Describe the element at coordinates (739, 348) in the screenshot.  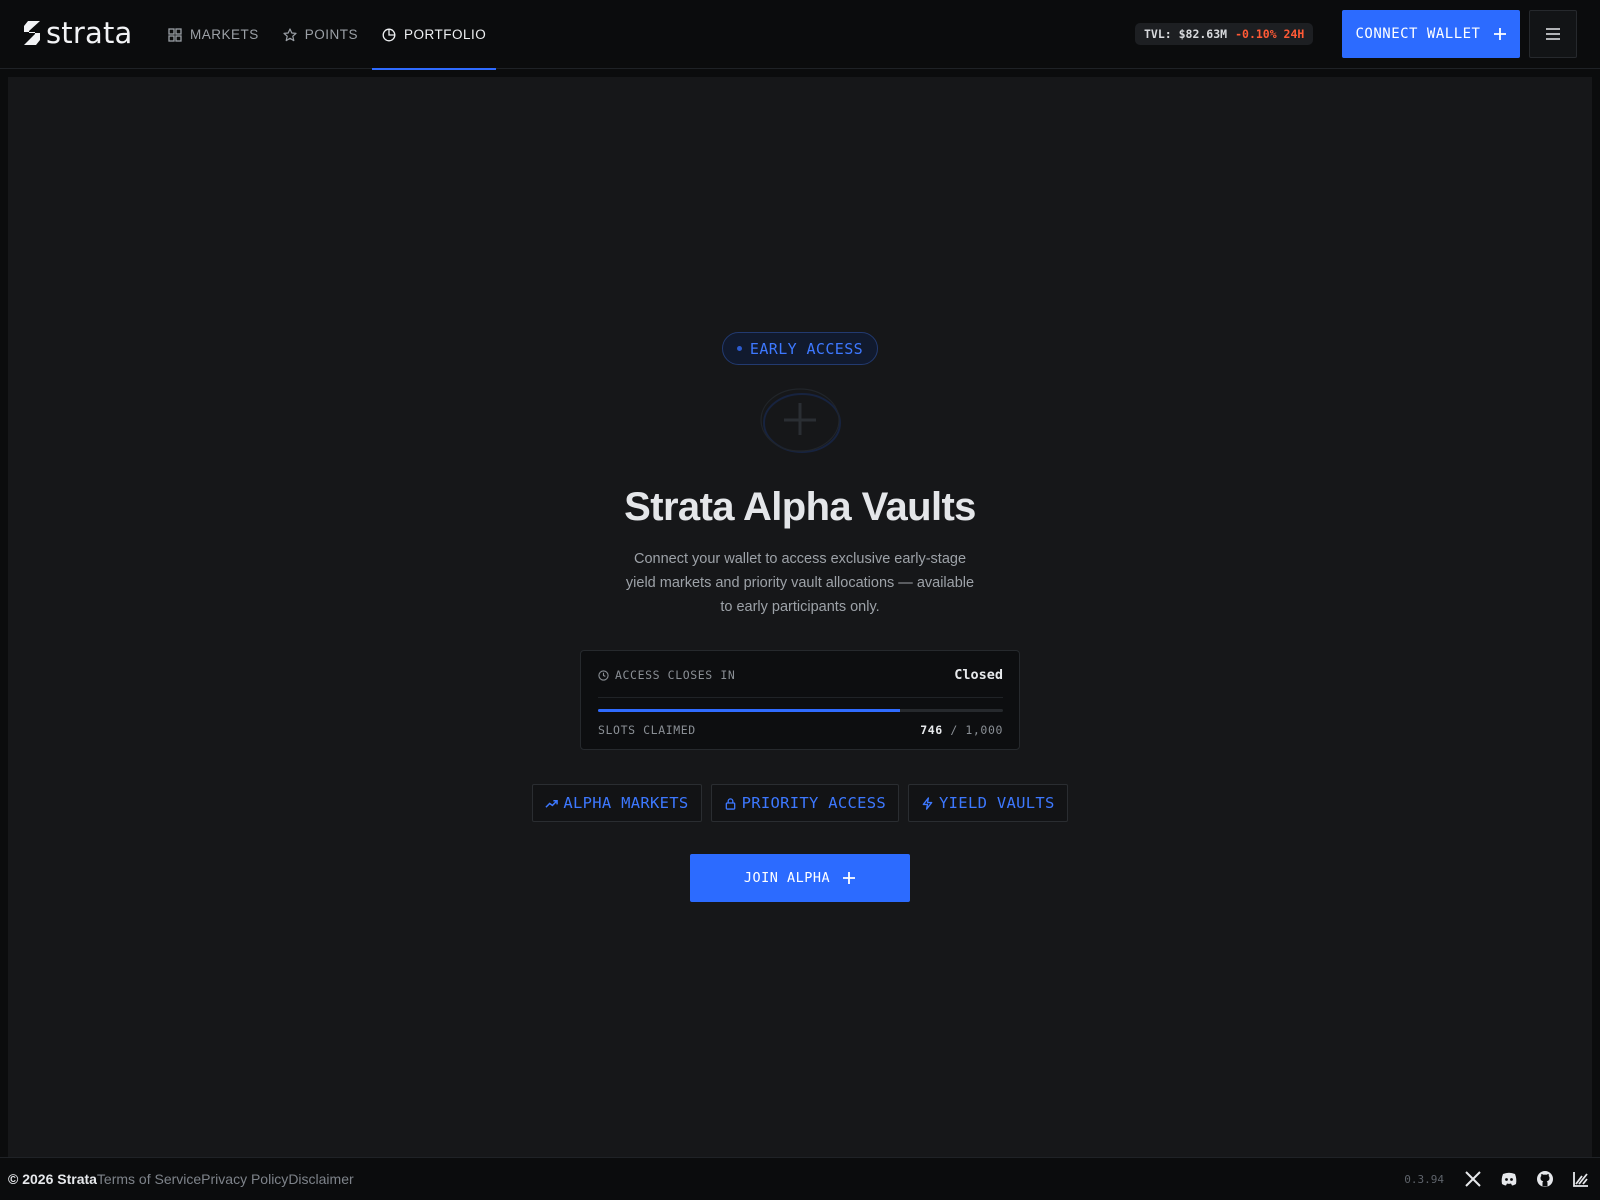
I see `badge-dot` at that location.